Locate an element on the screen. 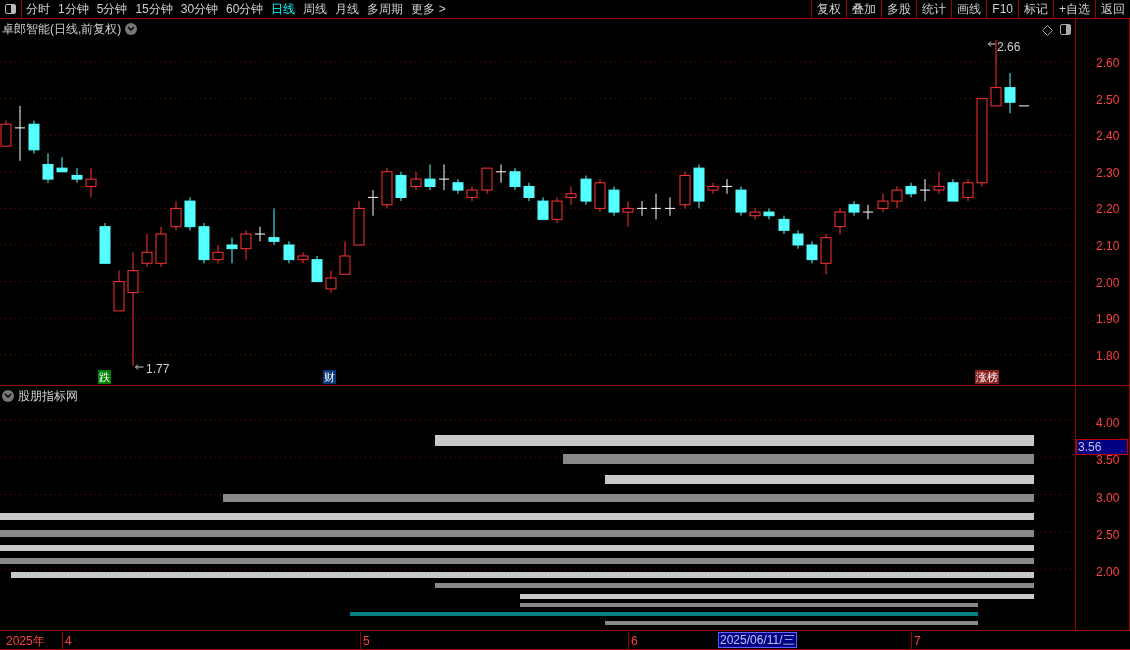  year-label: 2025年 is located at coordinates (25, 641).